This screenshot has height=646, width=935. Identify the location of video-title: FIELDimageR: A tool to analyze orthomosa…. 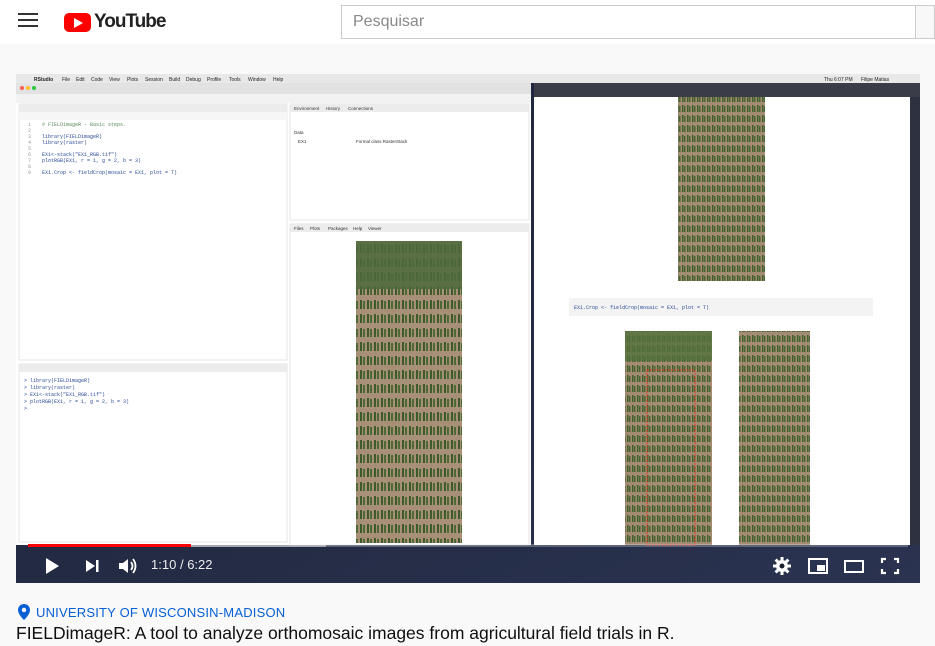
(345, 633).